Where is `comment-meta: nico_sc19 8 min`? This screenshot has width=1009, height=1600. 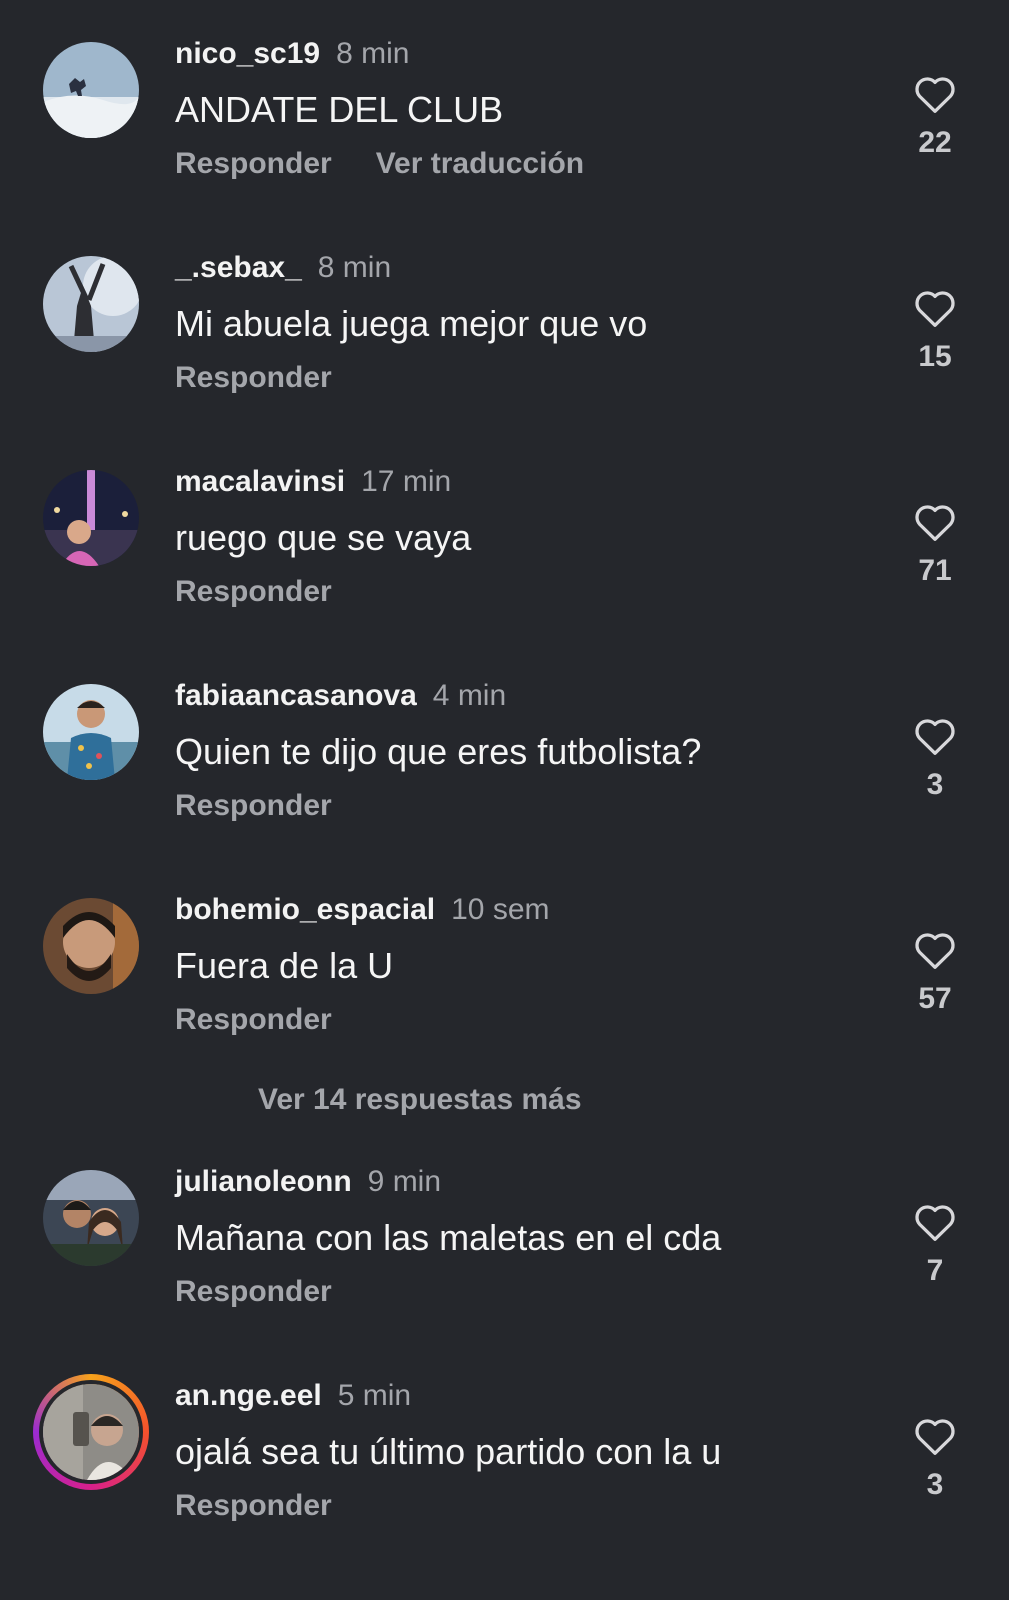
comment-meta: nico_sc19 8 min is located at coordinates (292, 54).